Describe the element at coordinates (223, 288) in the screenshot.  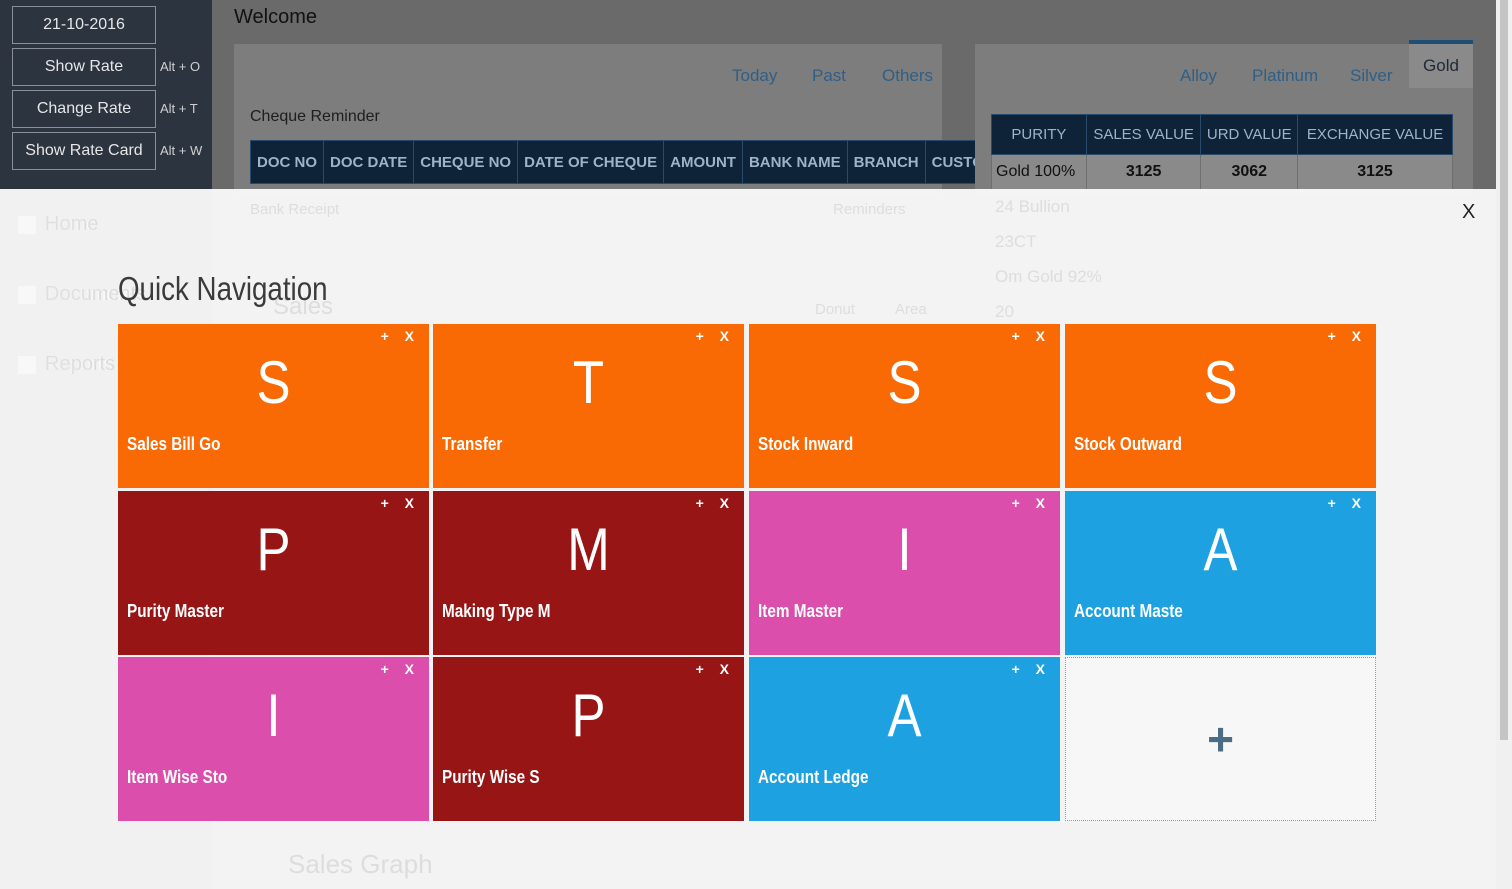
I see `modal-title: Quick Navigation` at that location.